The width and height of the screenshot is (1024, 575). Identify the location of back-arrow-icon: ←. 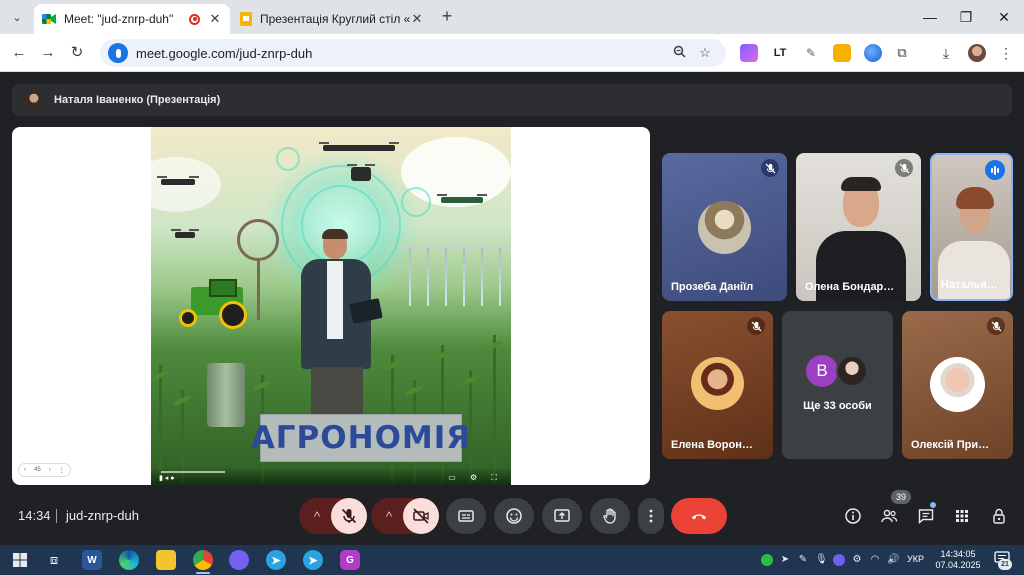
(19, 53).